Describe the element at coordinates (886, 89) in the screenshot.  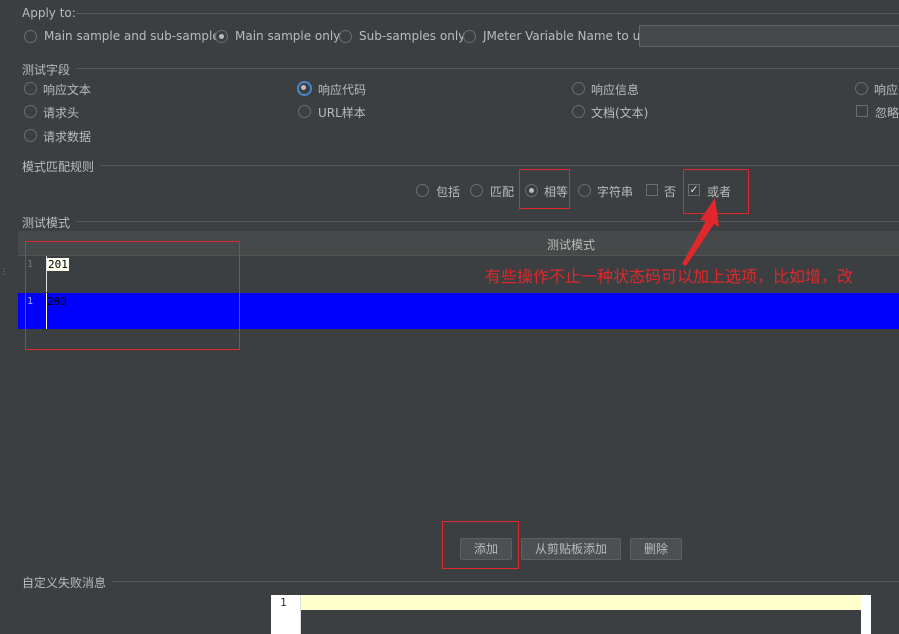
I see `field-response-headers-label: 响应头` at that location.